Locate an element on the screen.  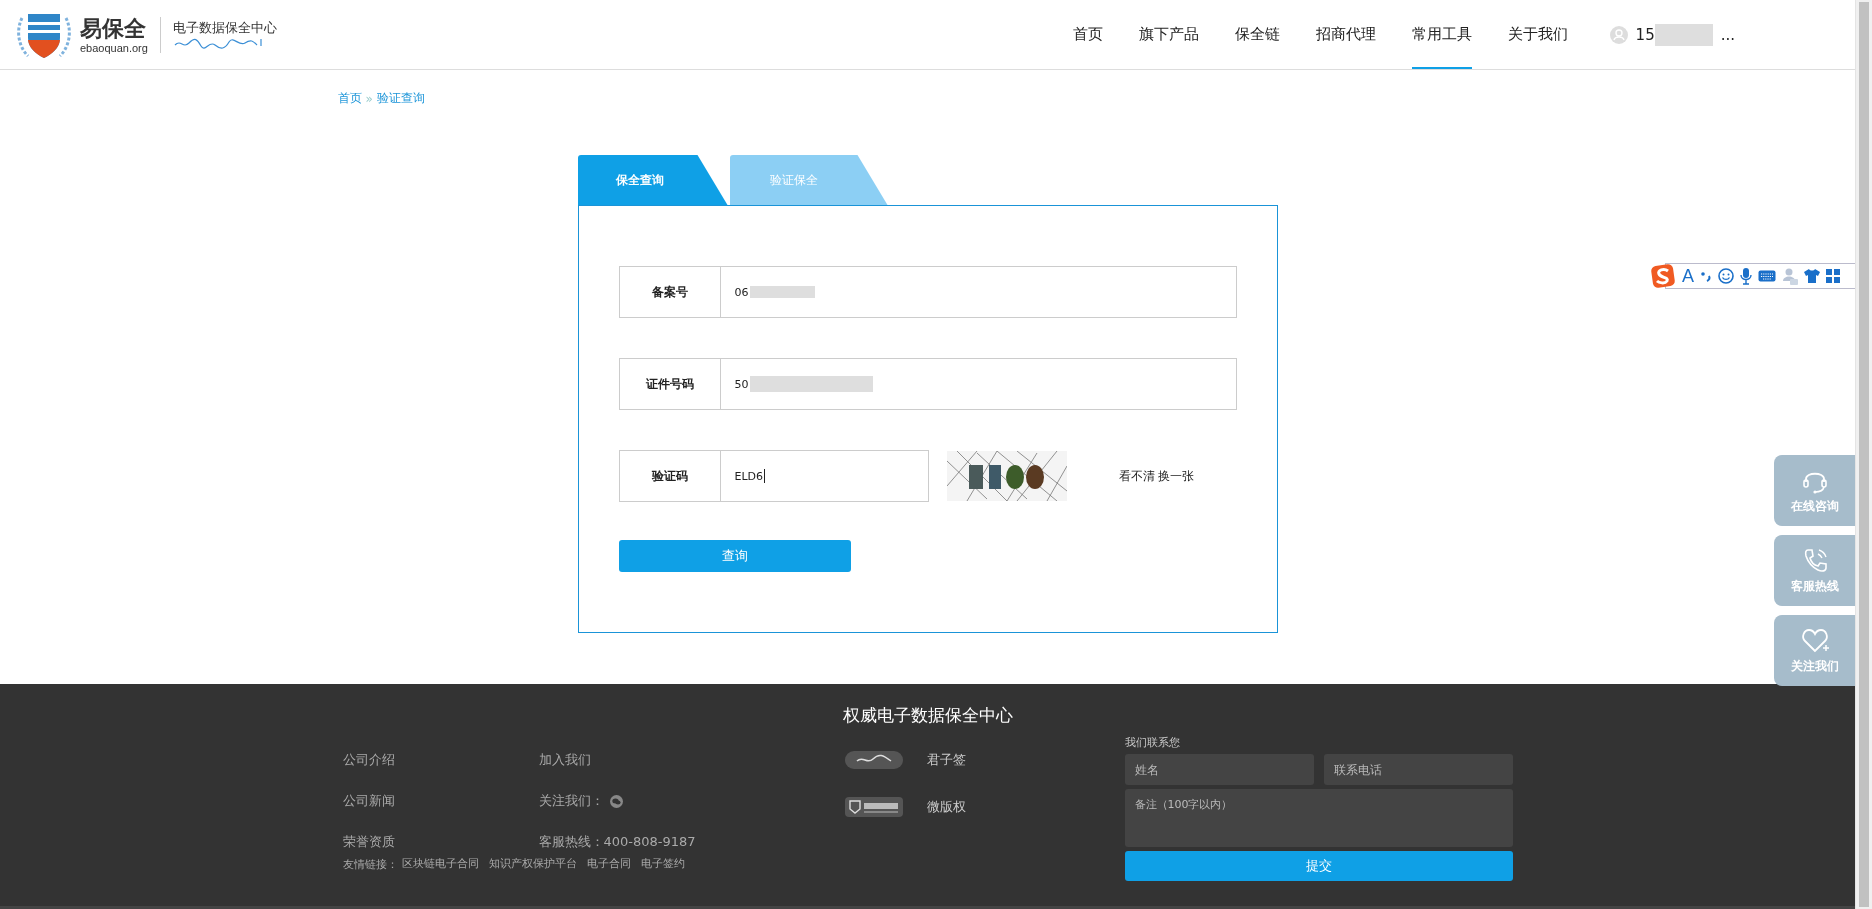
nav-link: 关于我们 is located at coordinates (1537, 34).